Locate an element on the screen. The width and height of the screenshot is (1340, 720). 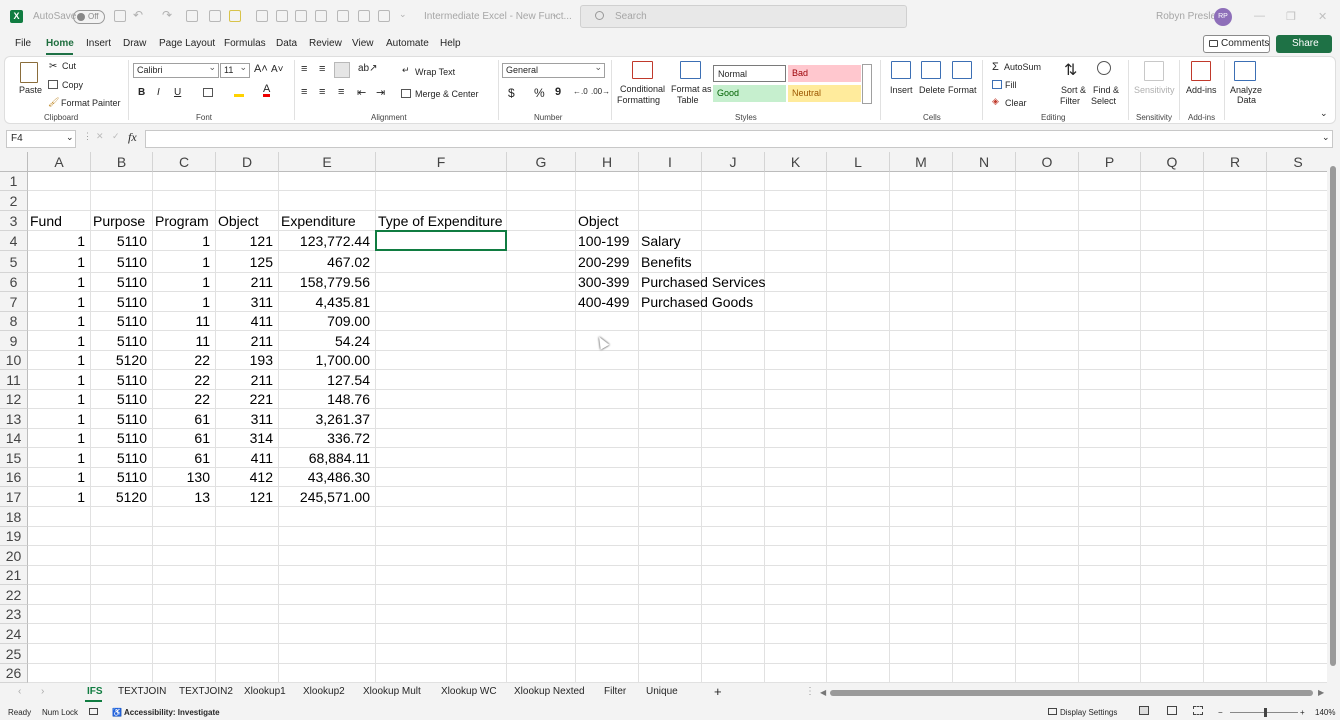
conditional-formatting-icon is located at coordinates (642, 70).